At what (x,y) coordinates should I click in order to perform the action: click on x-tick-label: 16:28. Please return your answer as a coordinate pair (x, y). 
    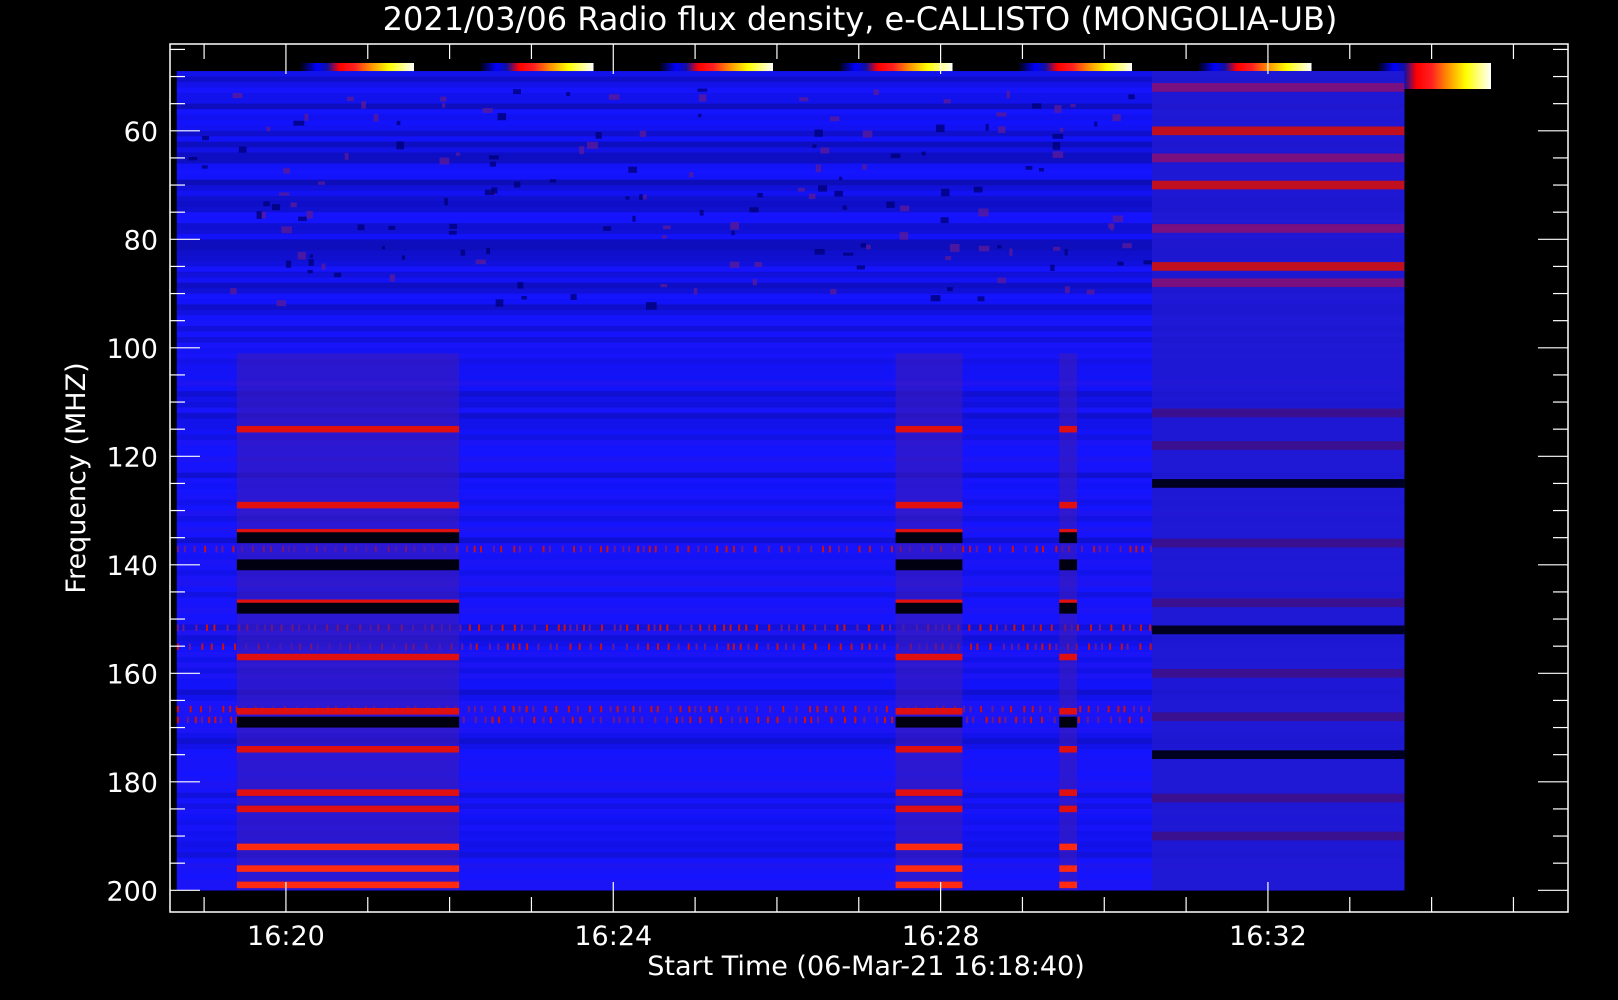
    Looking at the image, I should click on (941, 936).